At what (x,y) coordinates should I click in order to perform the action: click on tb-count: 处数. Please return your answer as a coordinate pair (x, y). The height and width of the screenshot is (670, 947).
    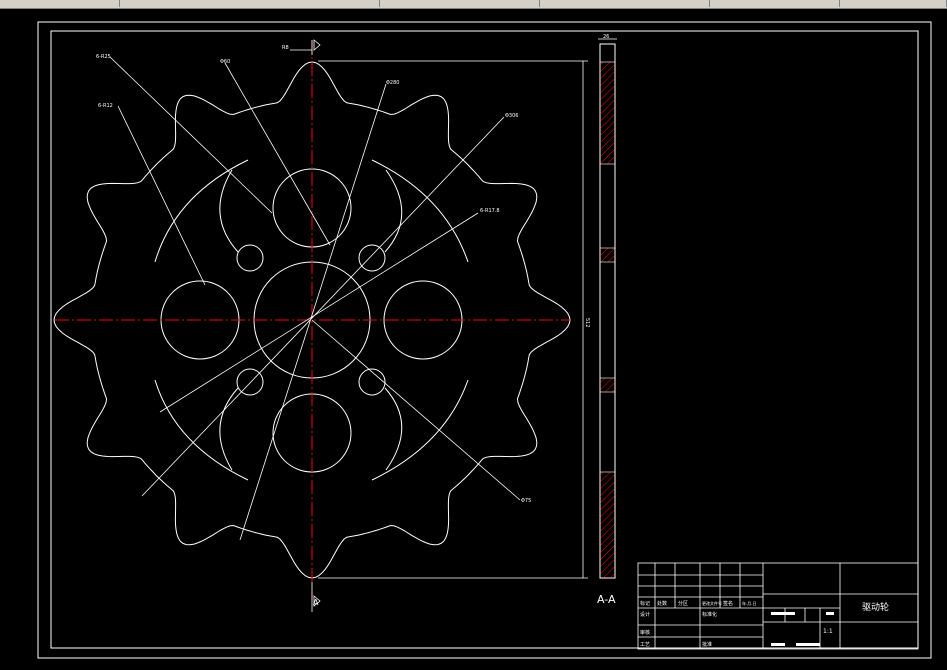
    Looking at the image, I should click on (662, 603).